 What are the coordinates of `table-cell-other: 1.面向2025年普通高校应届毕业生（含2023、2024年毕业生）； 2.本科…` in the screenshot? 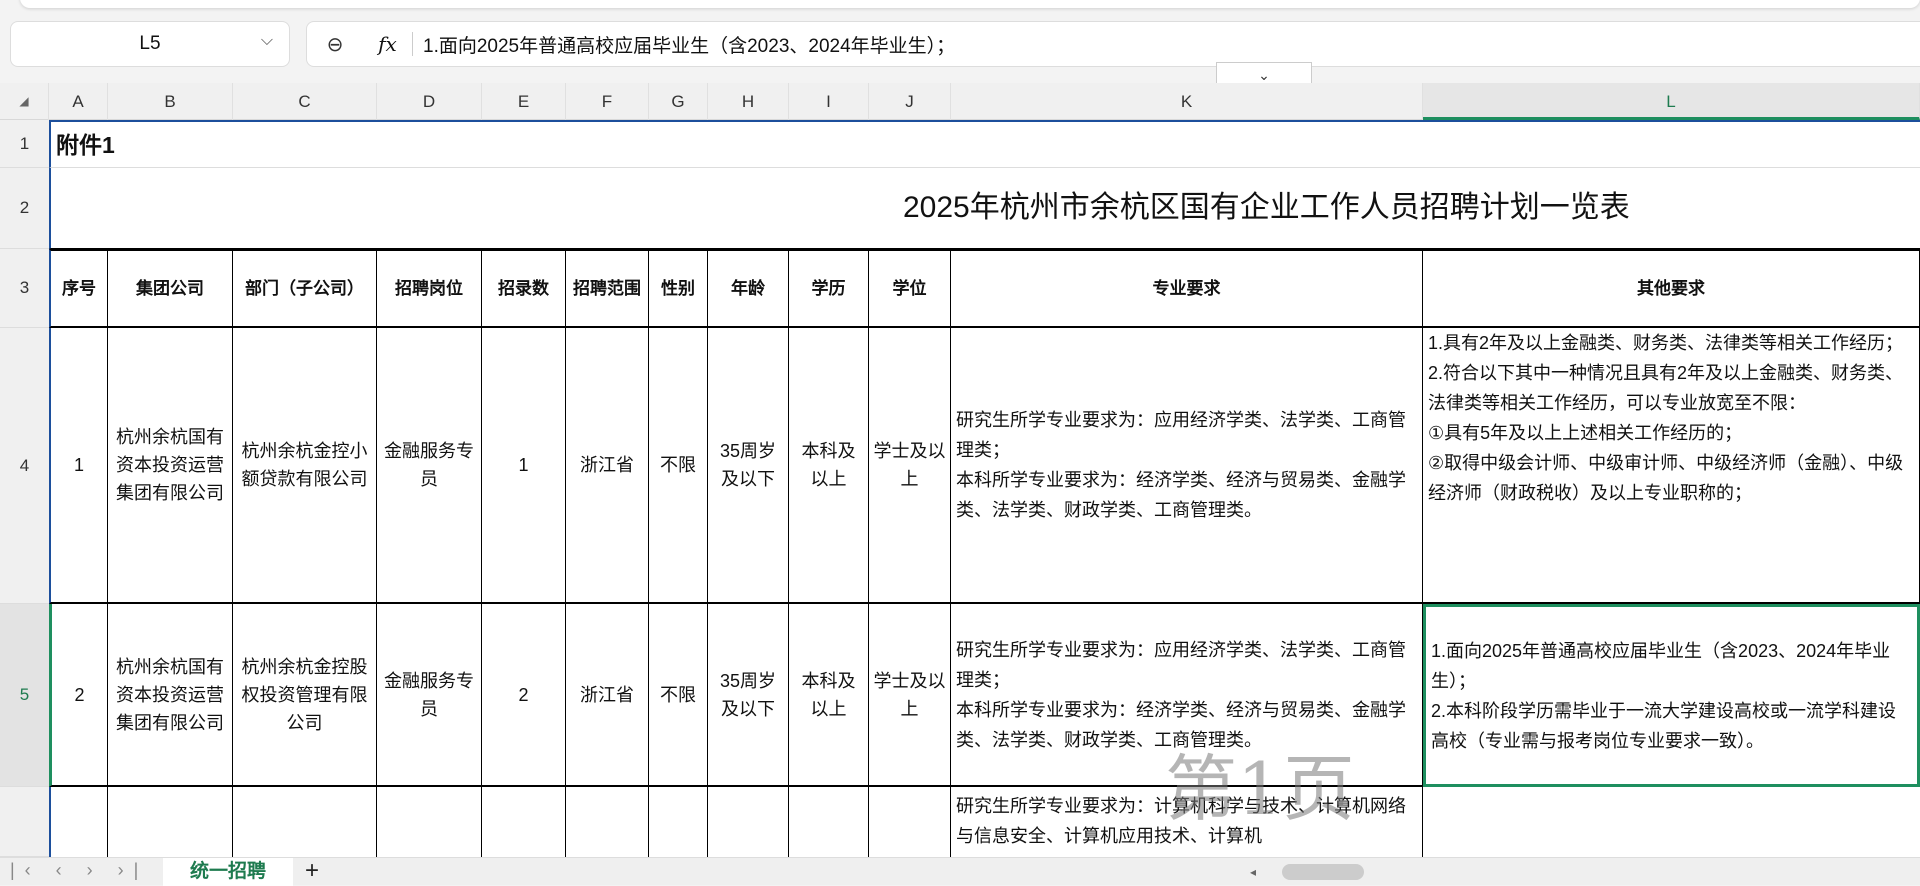 It's located at (1671, 695).